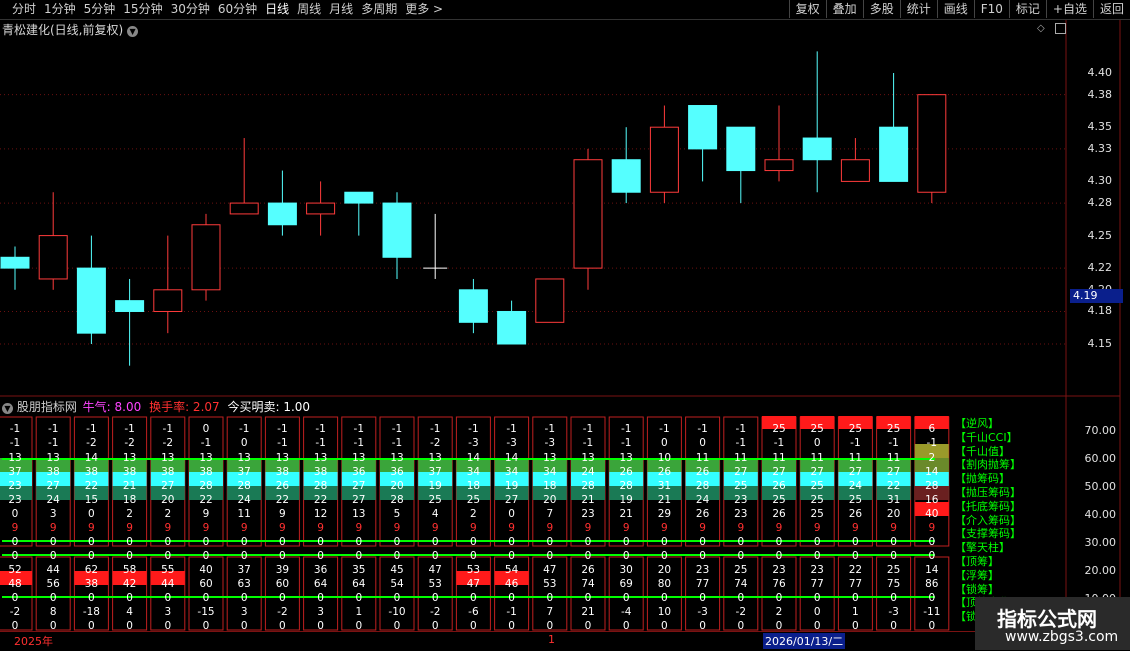  I want to click on row-value: 3, so click(167, 612).